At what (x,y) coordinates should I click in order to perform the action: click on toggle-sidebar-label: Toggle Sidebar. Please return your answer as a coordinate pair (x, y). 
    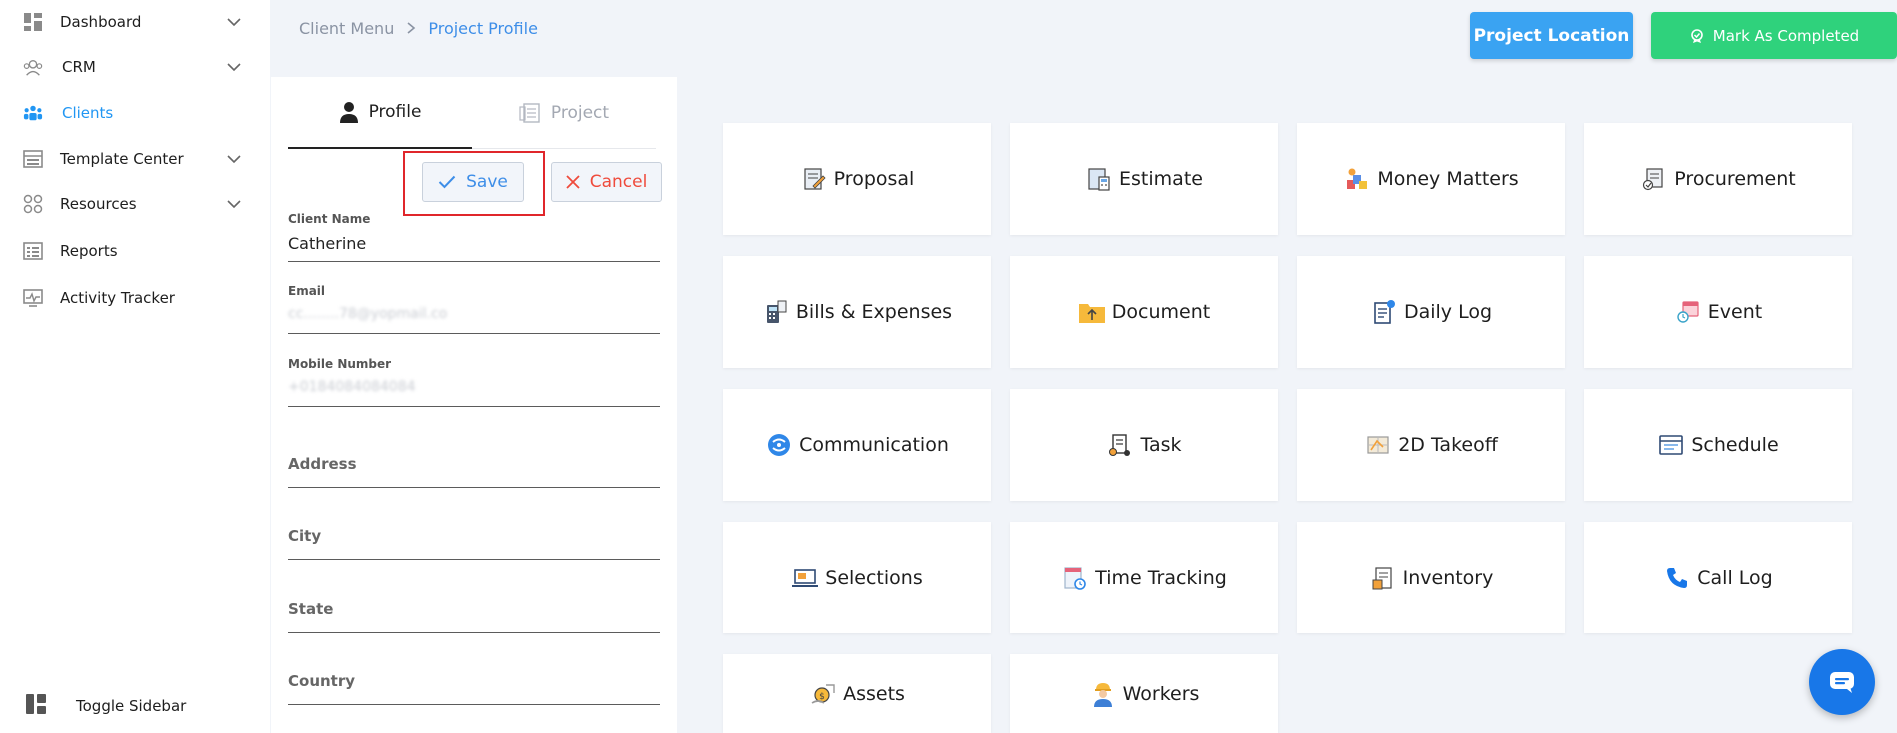
    Looking at the image, I should click on (131, 706).